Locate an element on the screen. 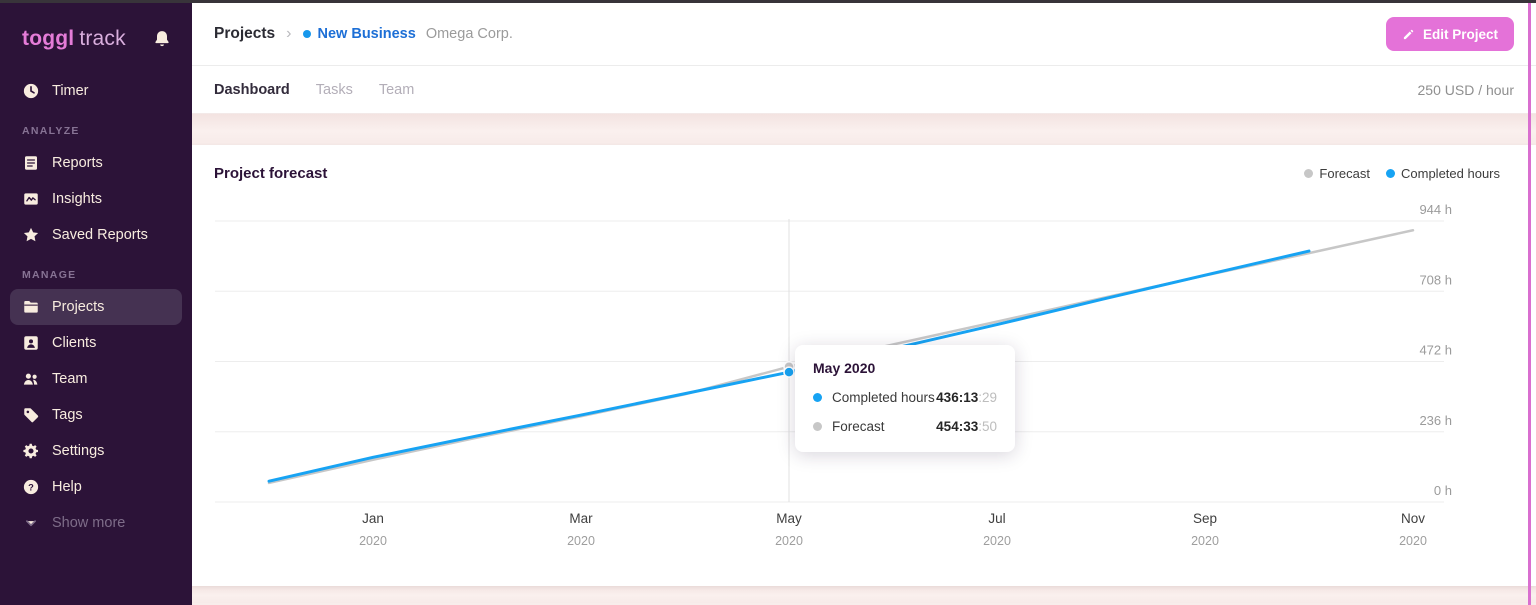 The image size is (1536, 605). sidebar-item-tags: Tags is located at coordinates (96, 415).